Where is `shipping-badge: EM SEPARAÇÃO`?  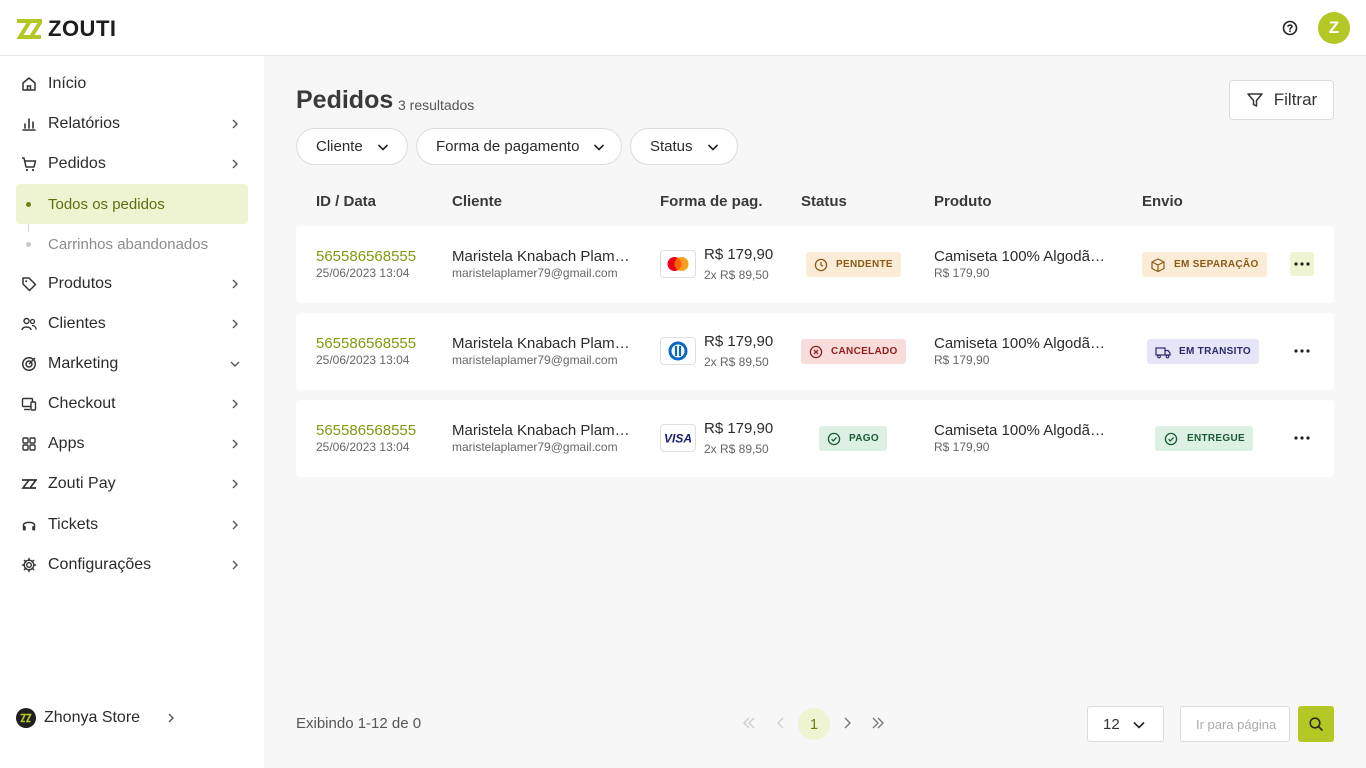
shipping-badge: EM SEPARAÇÃO is located at coordinates (1204, 264).